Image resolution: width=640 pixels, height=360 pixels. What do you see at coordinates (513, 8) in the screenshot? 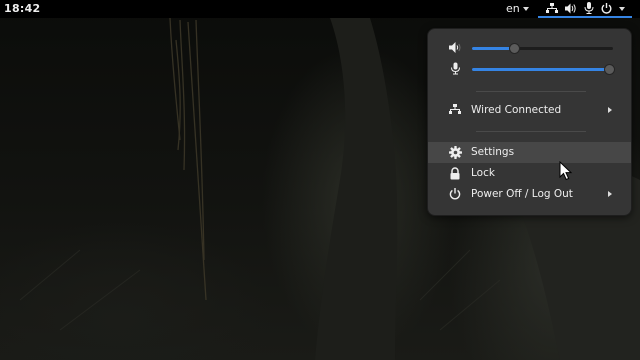
I see `language-label: en` at bounding box center [513, 8].